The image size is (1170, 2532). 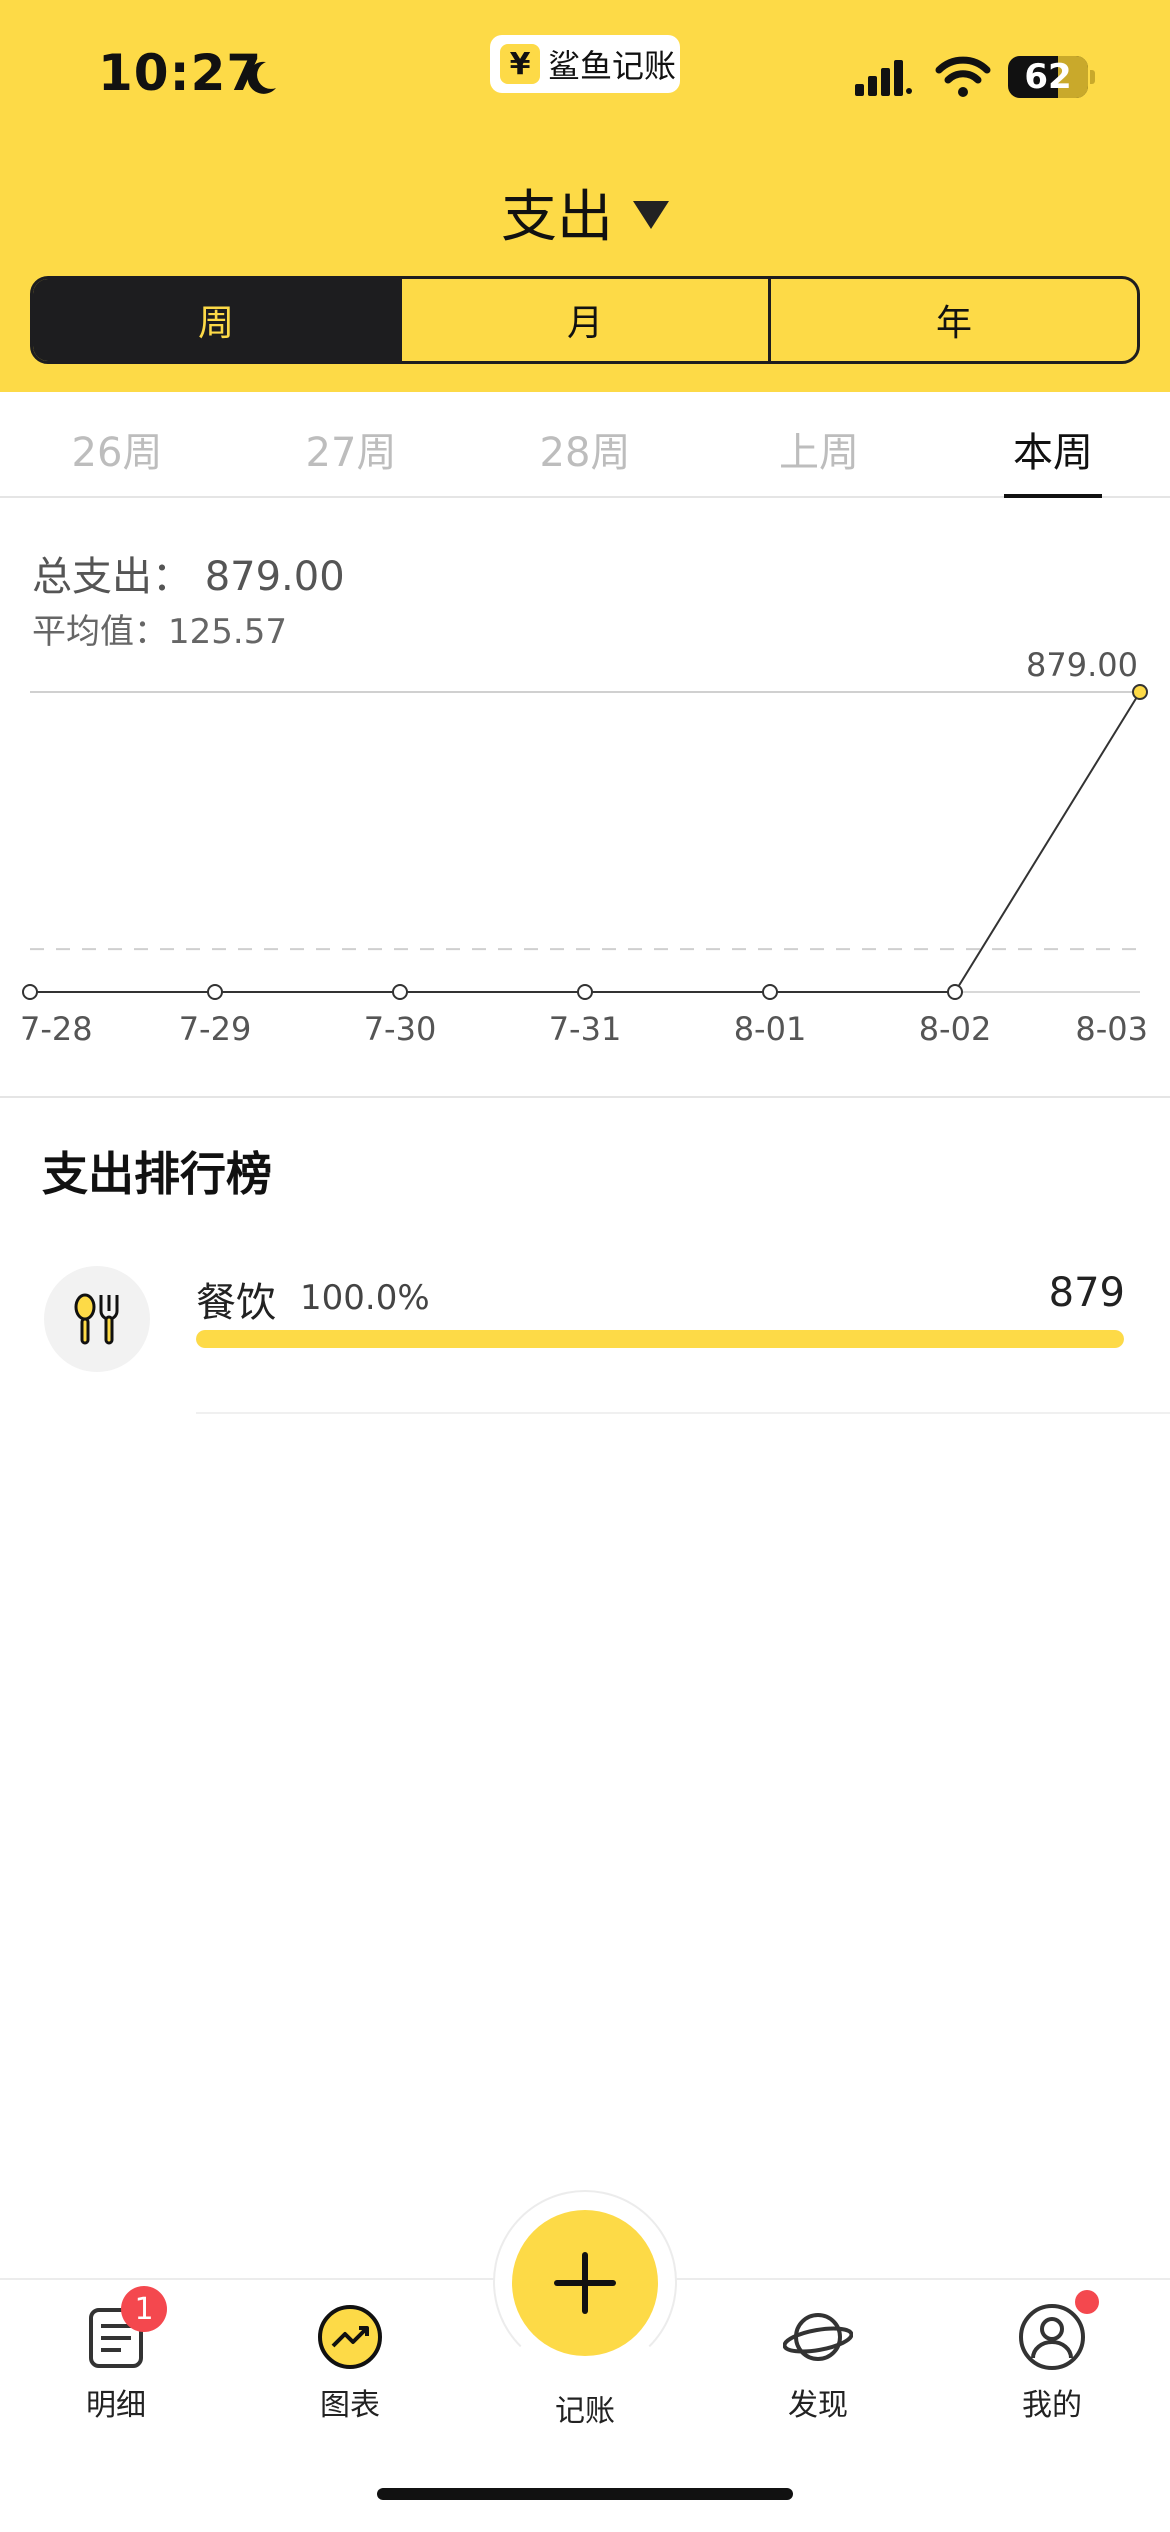 I want to click on category-name: 餐饮, so click(x=236, y=1303).